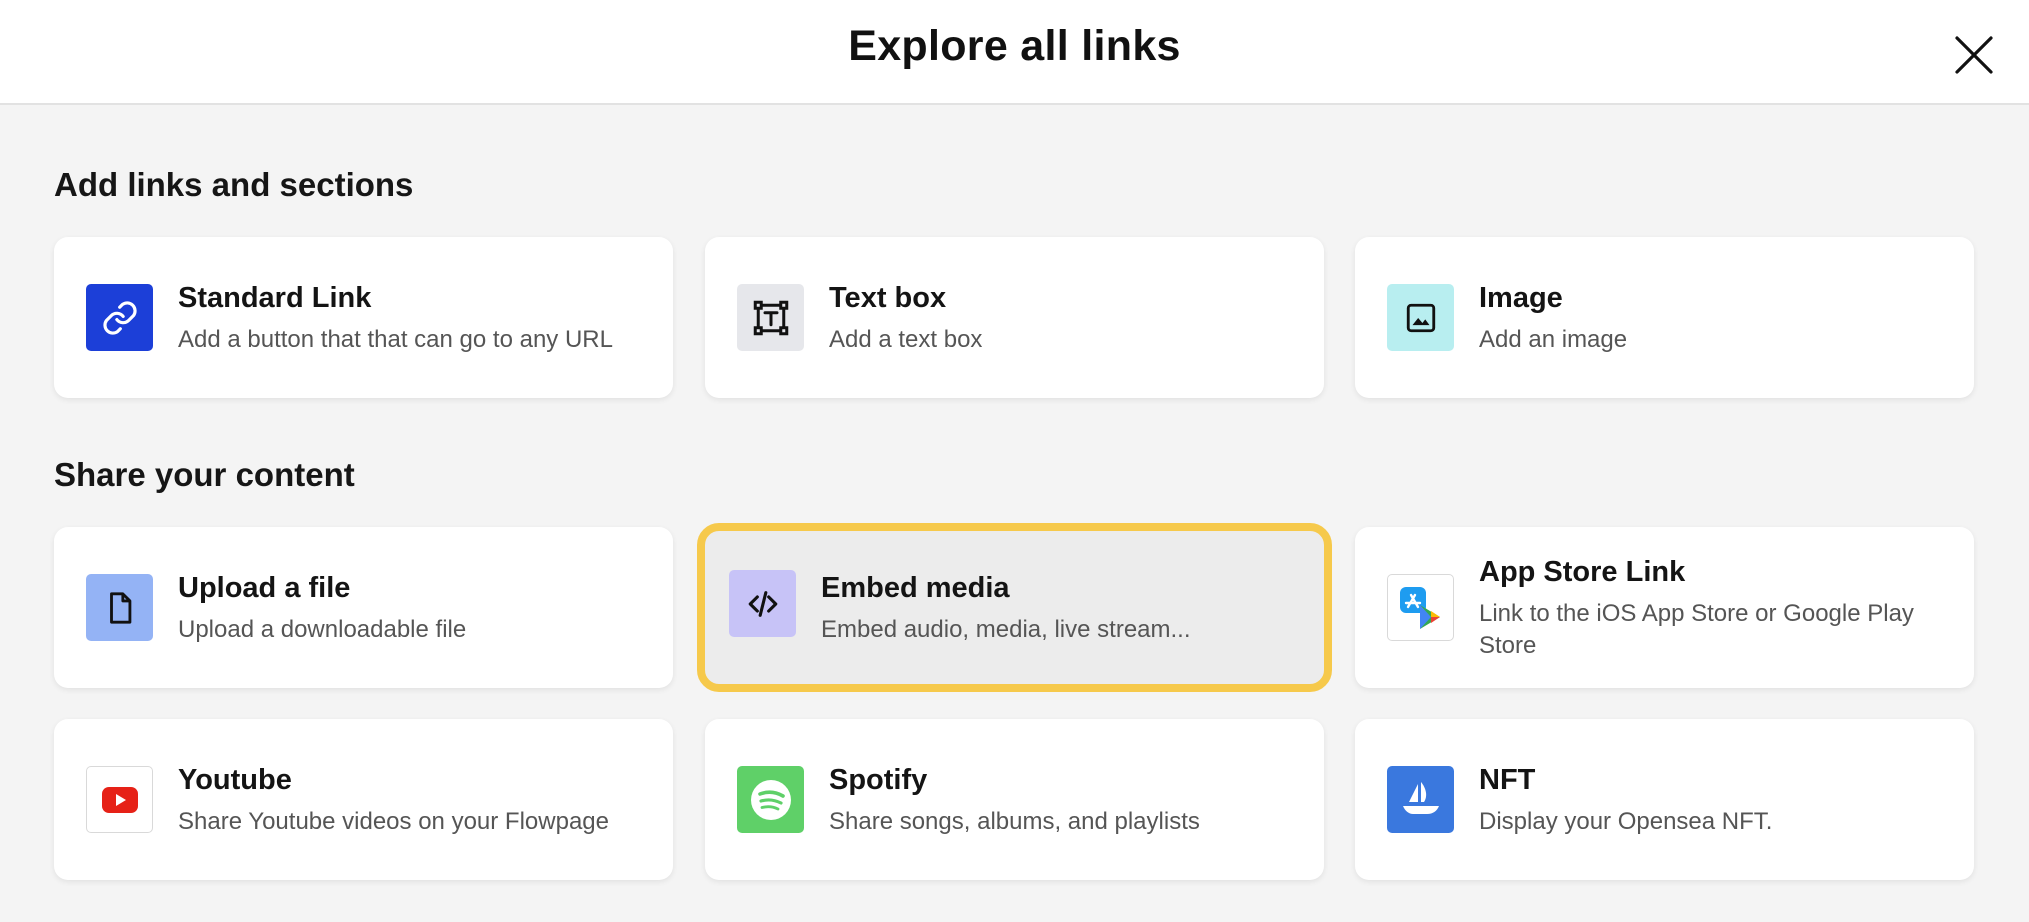 The width and height of the screenshot is (2029, 922). What do you see at coordinates (888, 297) in the screenshot?
I see `card-title: Text box` at bounding box center [888, 297].